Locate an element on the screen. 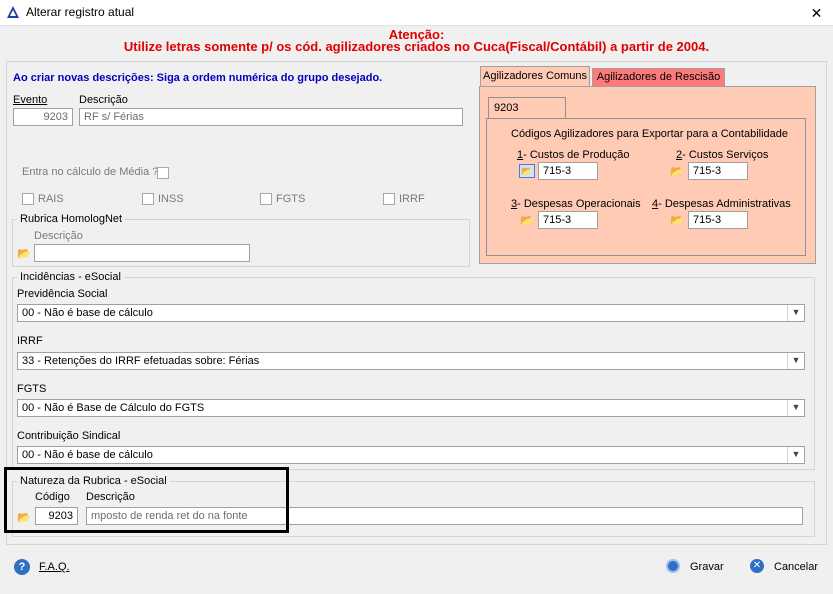 The height and width of the screenshot is (594, 833). gravar-button: Gravar is located at coordinates (697, 567).